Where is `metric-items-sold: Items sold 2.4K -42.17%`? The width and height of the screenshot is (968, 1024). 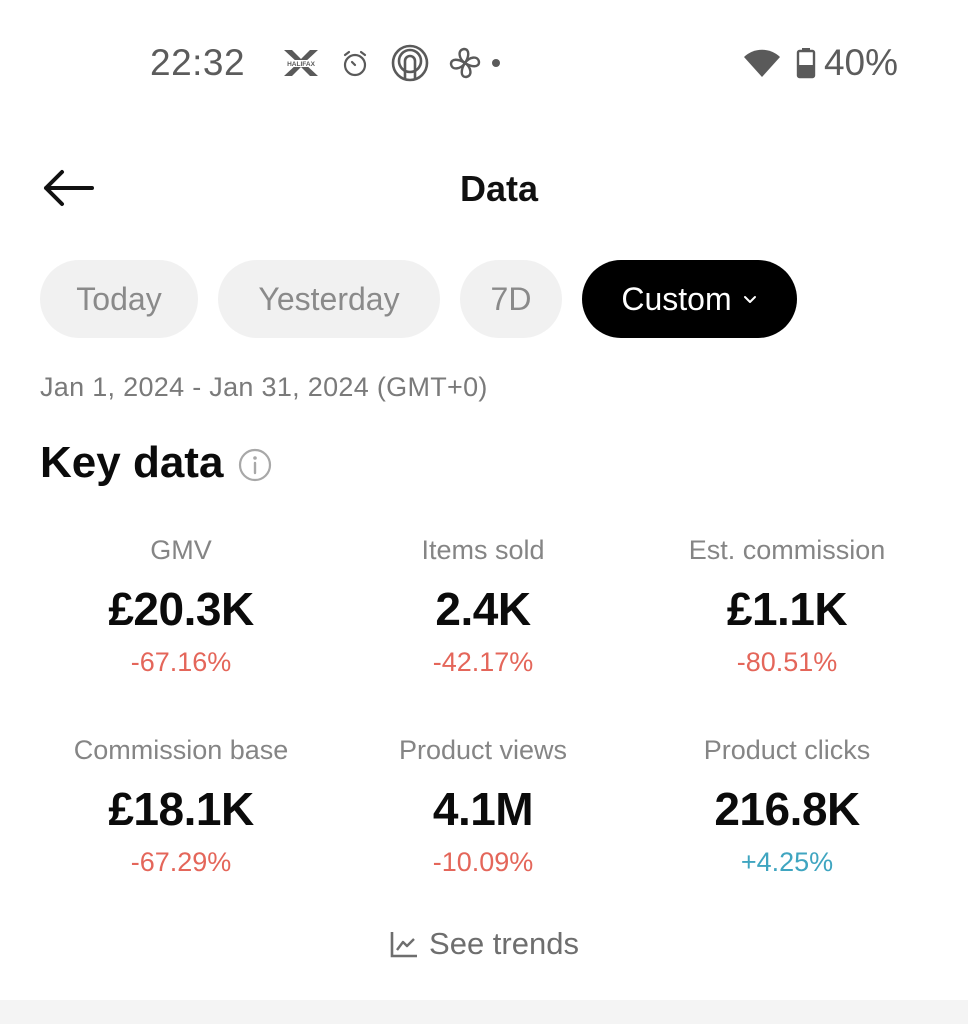 metric-items-sold: Items sold 2.4K -42.17% is located at coordinates (483, 610).